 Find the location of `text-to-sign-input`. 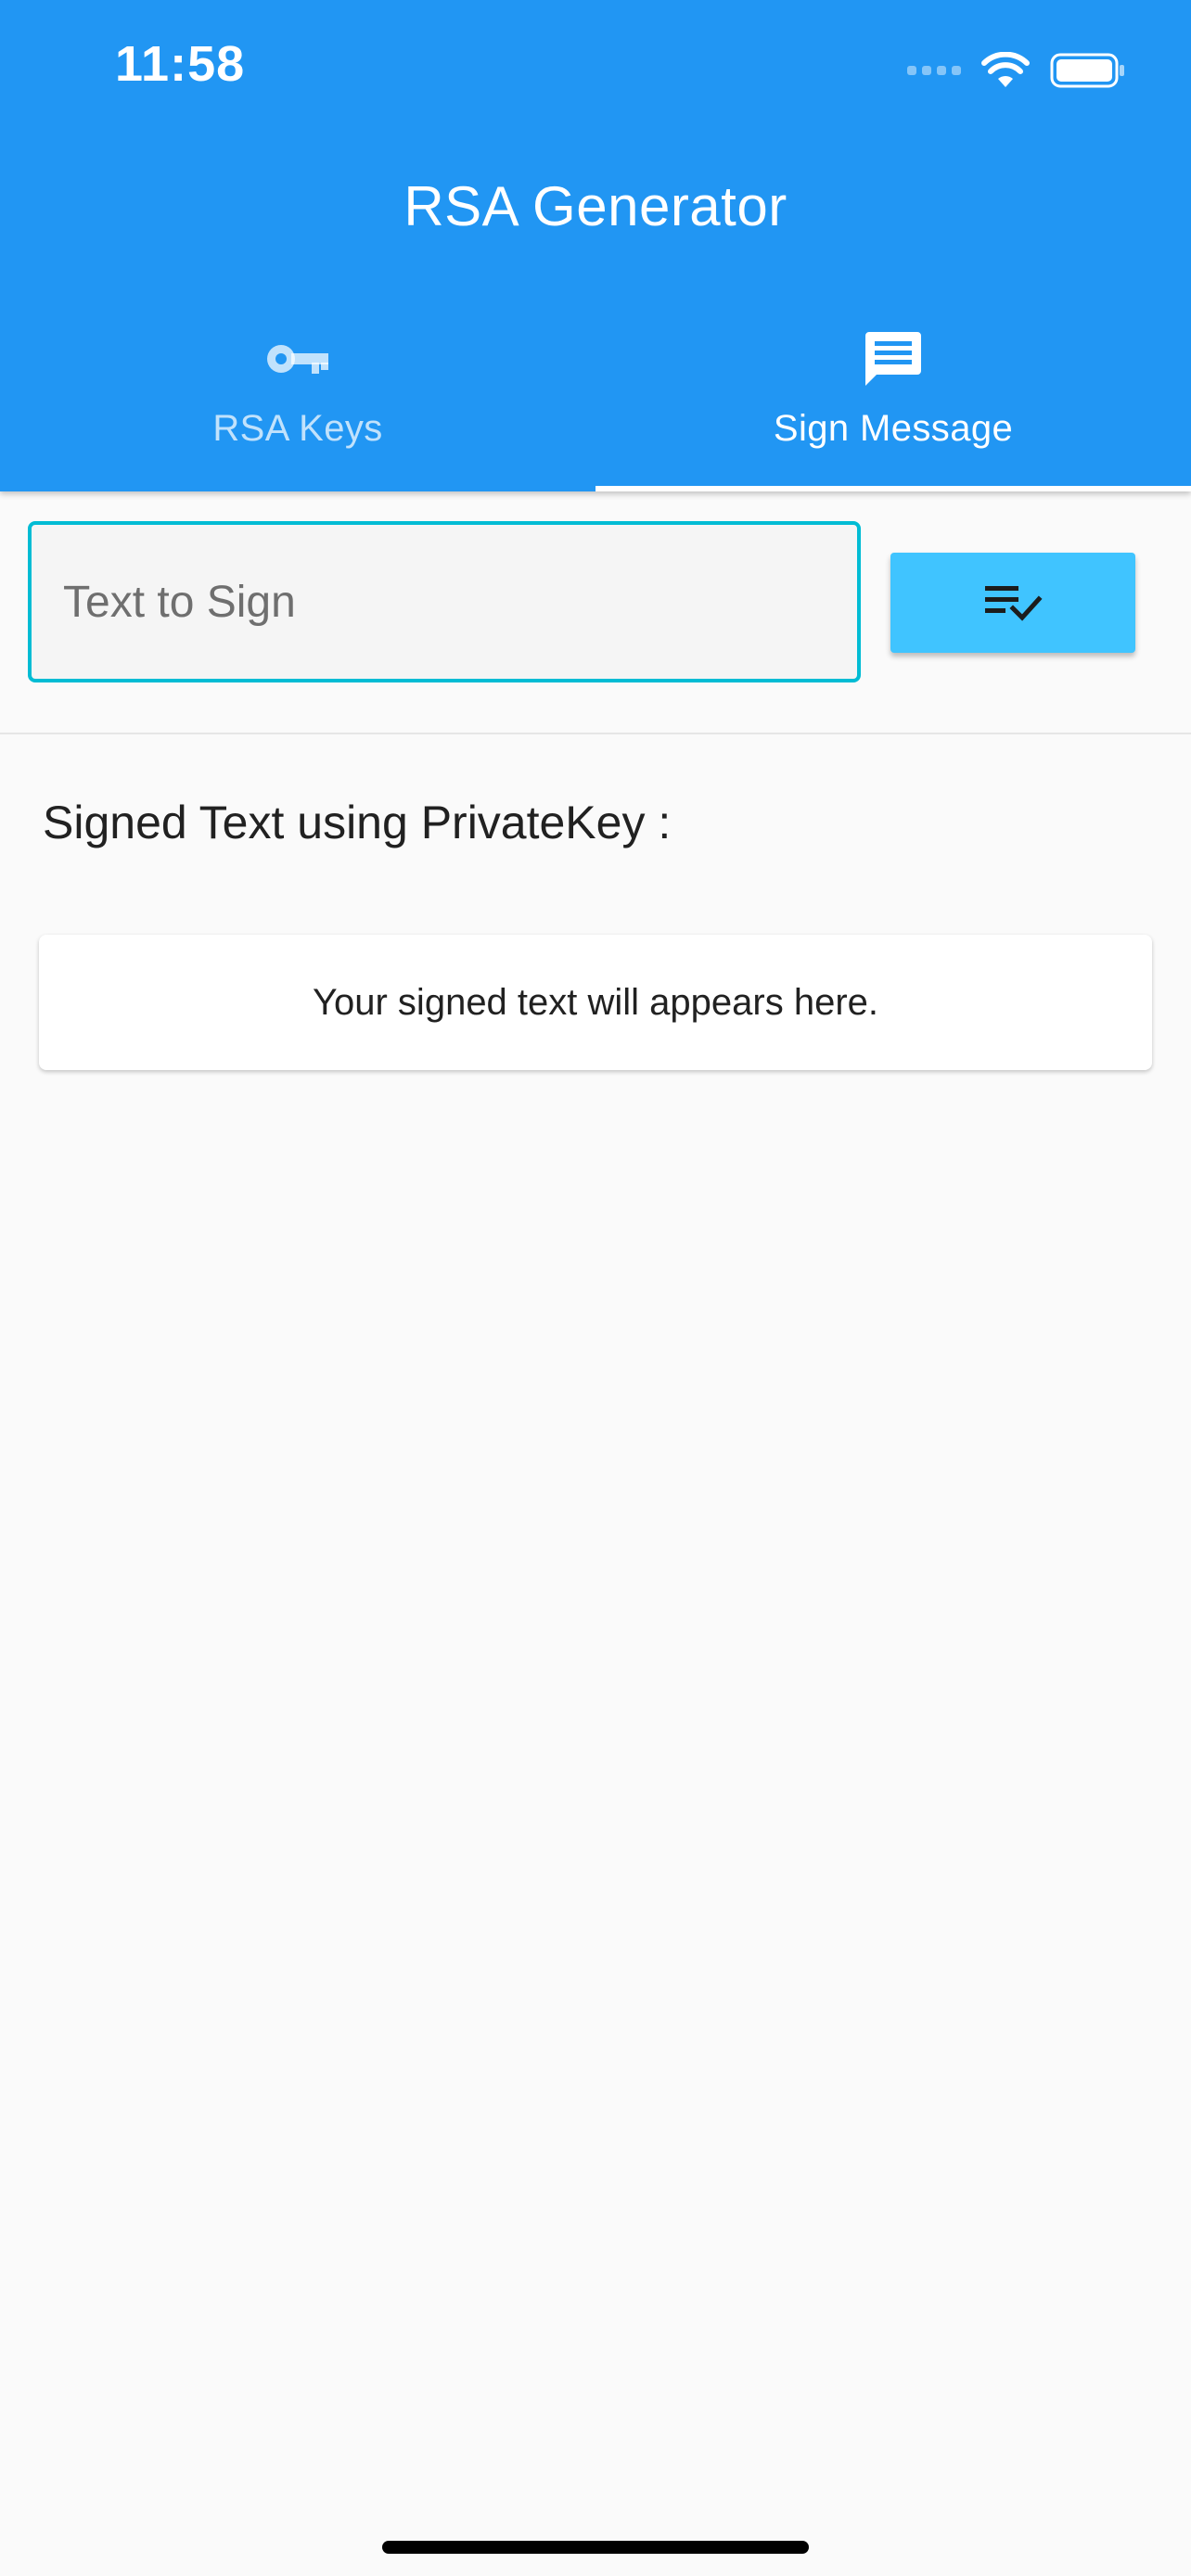

text-to-sign-input is located at coordinates (444, 602).